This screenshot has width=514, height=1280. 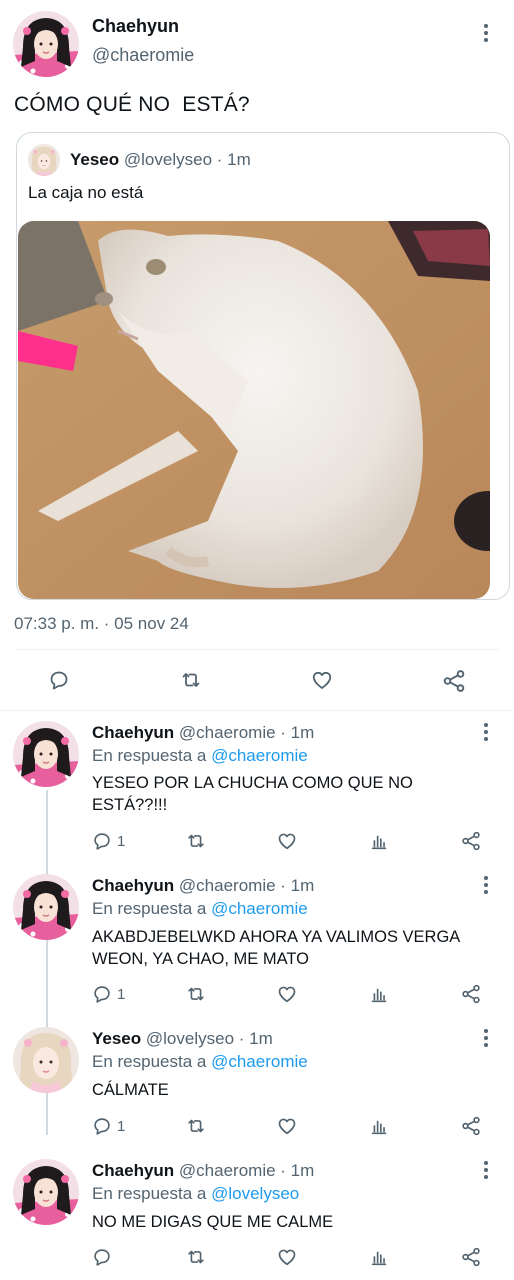 I want to click on mention-link: @lovelyseo, so click(x=255, y=1193).